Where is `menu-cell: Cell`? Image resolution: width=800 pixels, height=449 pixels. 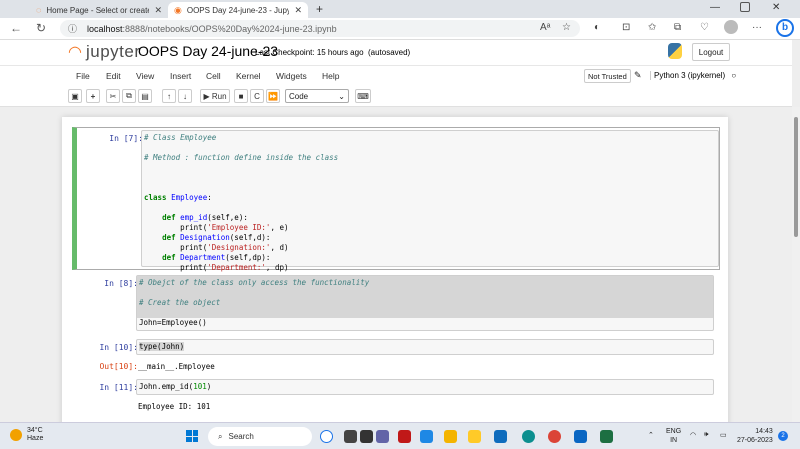 menu-cell: Cell is located at coordinates (213, 76).